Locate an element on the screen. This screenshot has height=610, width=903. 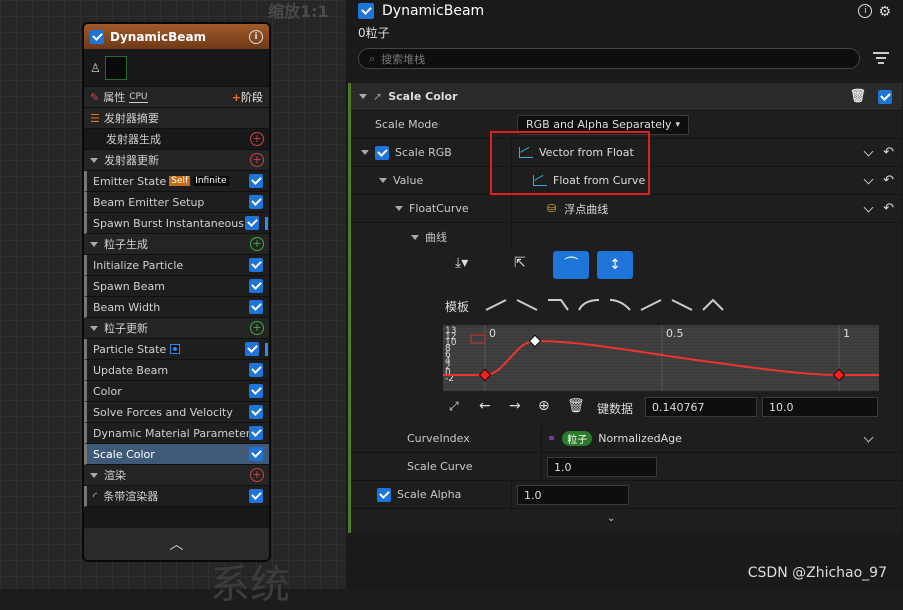
import-icon: ⤓▾ is located at coordinates (461, 263).